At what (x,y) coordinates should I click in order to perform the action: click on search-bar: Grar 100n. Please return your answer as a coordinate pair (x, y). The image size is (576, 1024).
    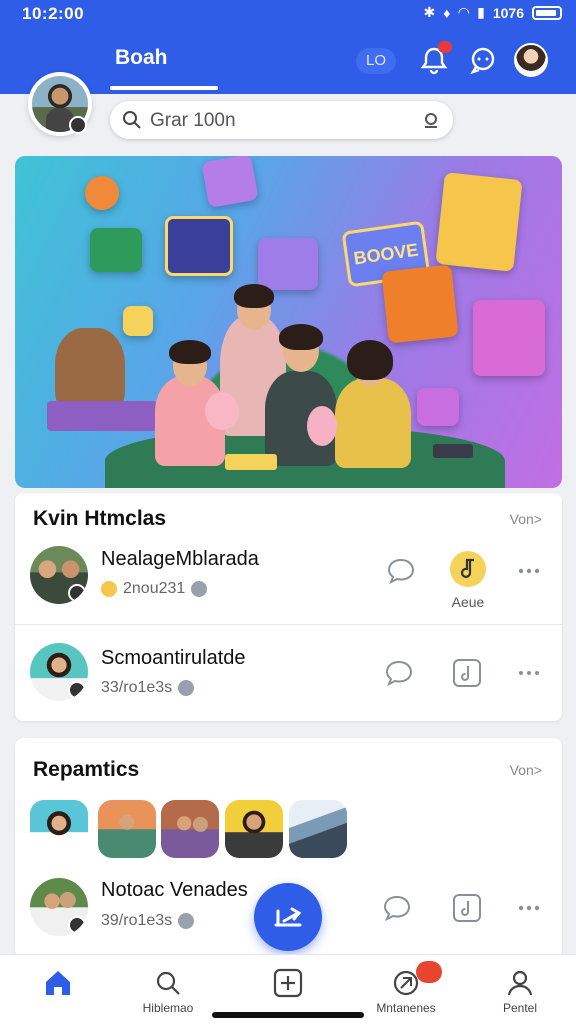
    Looking at the image, I should click on (281, 120).